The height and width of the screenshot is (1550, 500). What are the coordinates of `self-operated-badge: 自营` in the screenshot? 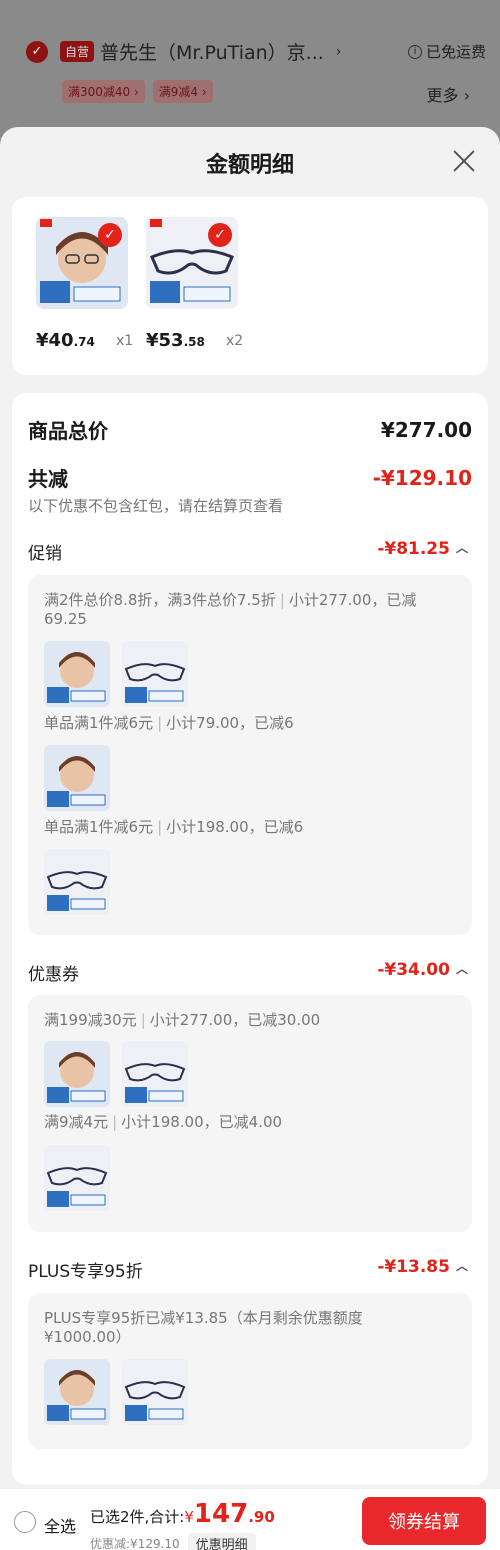 It's located at (77, 51).